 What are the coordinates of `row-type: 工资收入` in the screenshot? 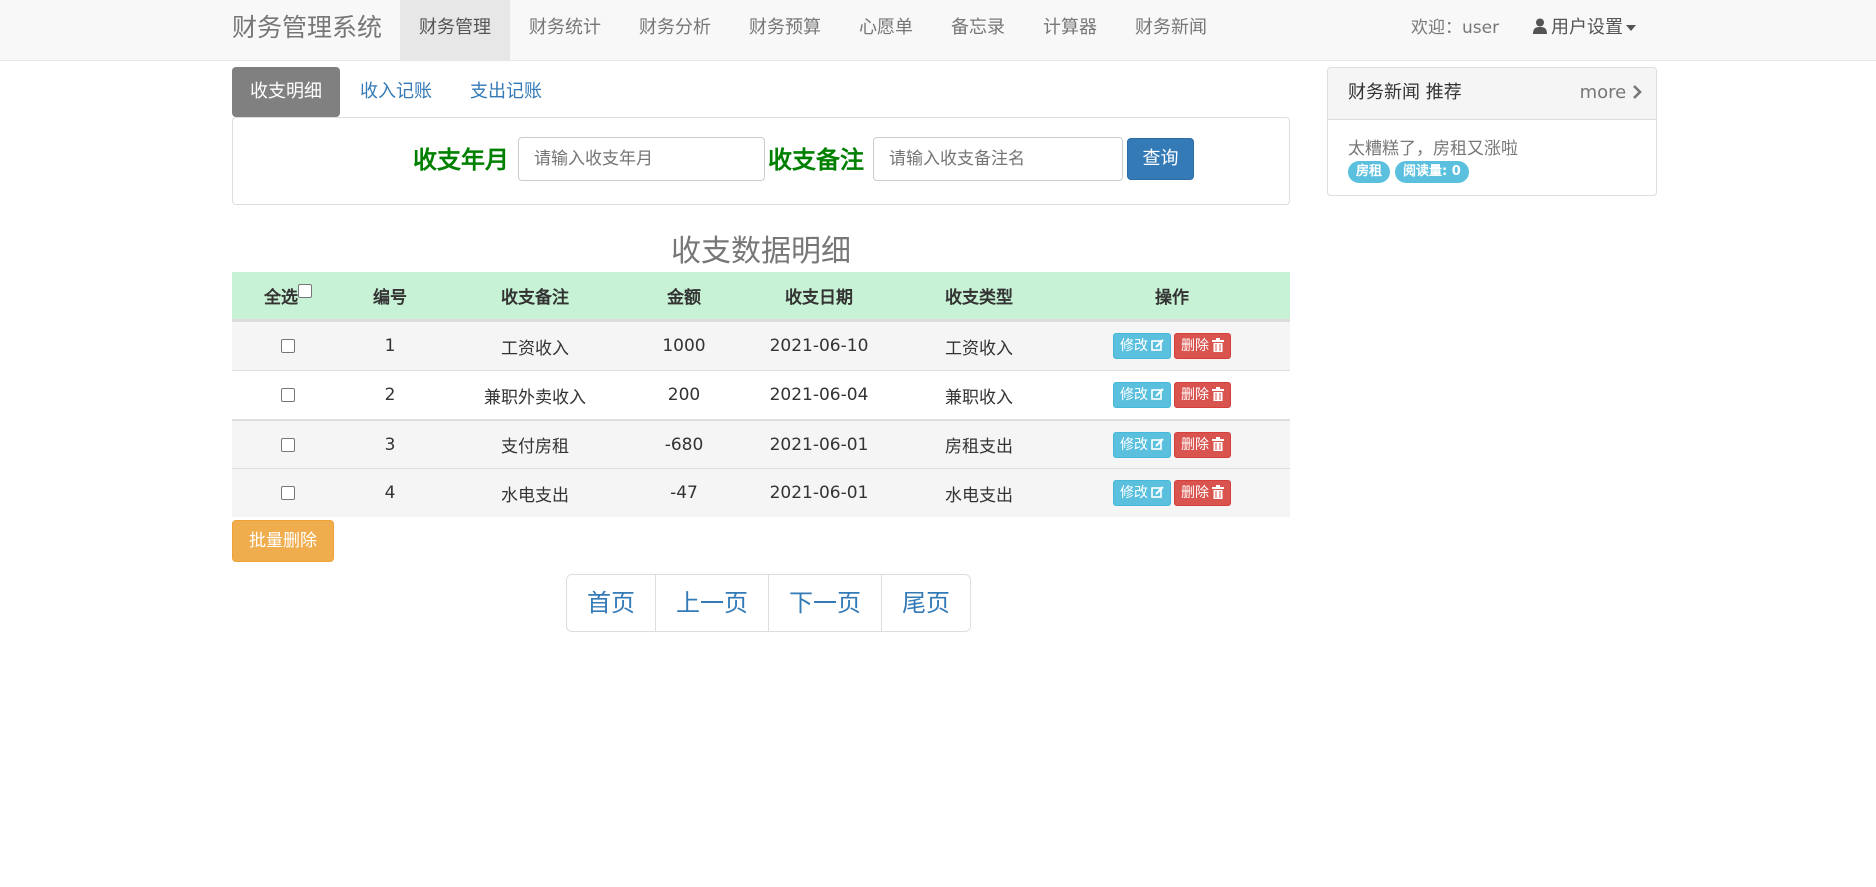 It's located at (979, 348).